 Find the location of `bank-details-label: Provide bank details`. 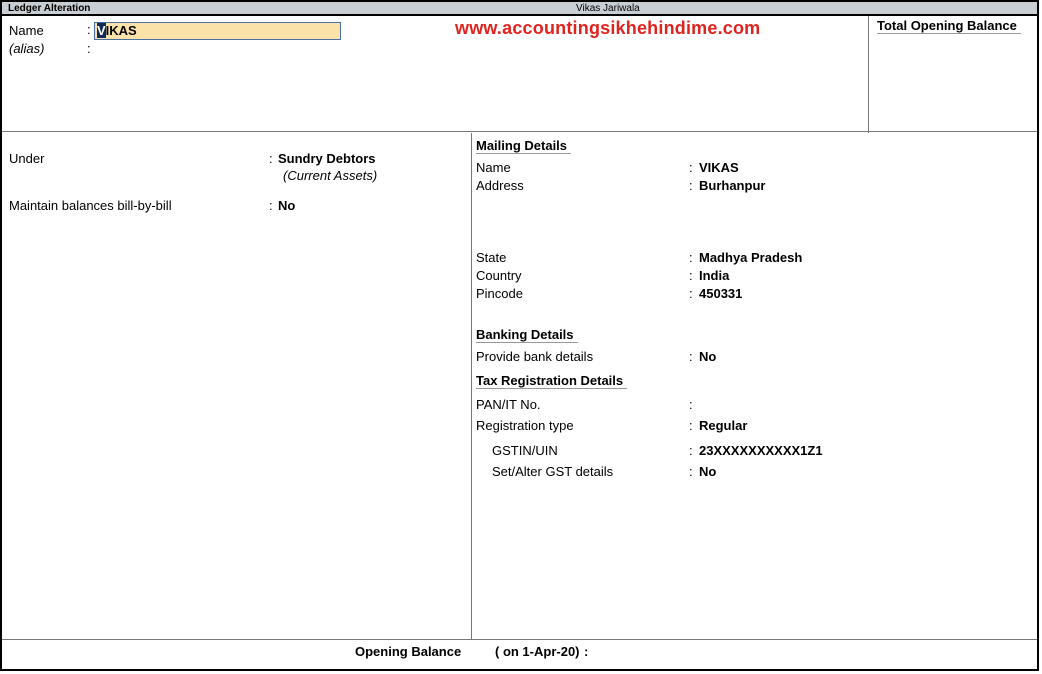

bank-details-label: Provide bank details is located at coordinates (535, 356).